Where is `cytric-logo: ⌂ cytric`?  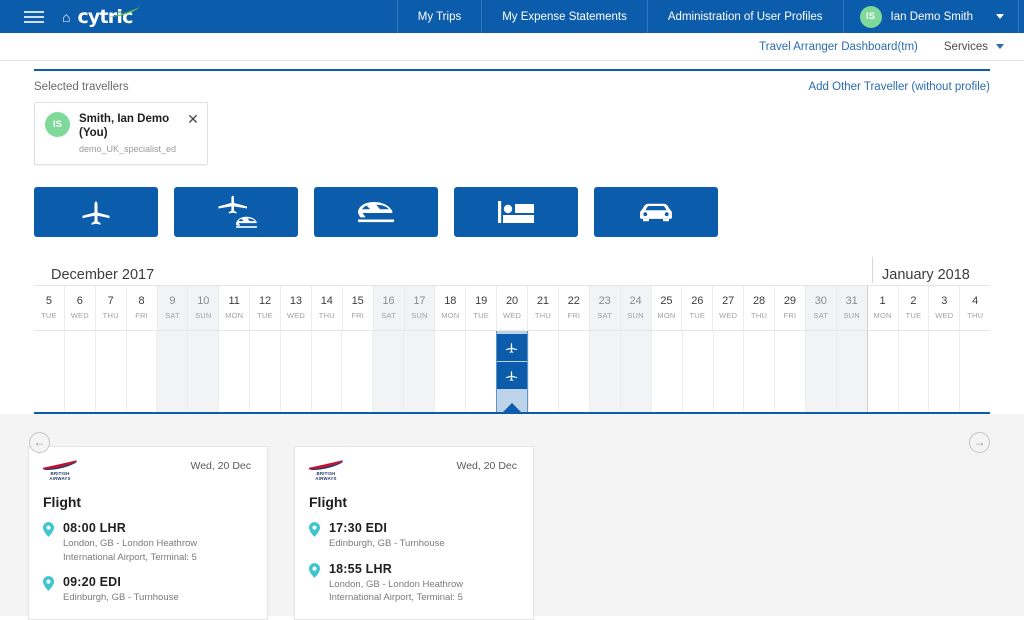
cytric-logo: ⌂ cytric is located at coordinates (101, 17).